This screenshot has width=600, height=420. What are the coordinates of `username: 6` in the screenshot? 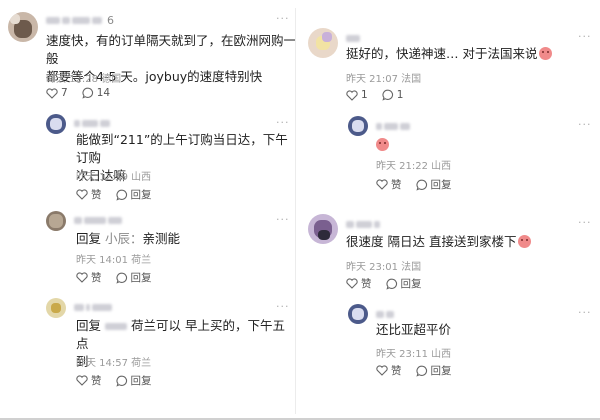 It's located at (80, 20).